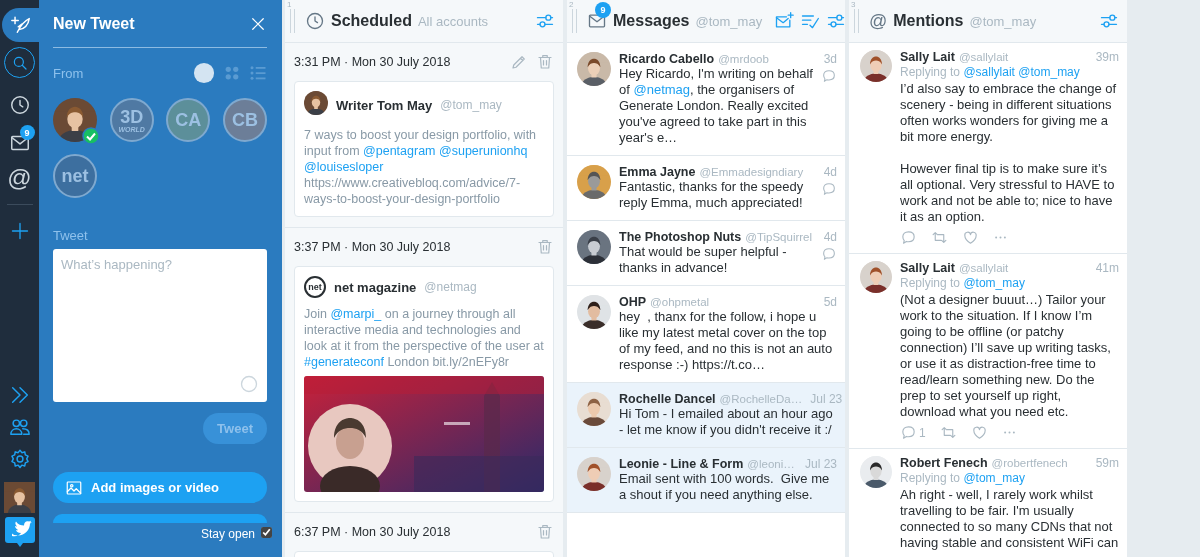 Image resolution: width=1200 pixels, height=557 pixels. What do you see at coordinates (68, 73) in the screenshot?
I see `from-label: From` at bounding box center [68, 73].